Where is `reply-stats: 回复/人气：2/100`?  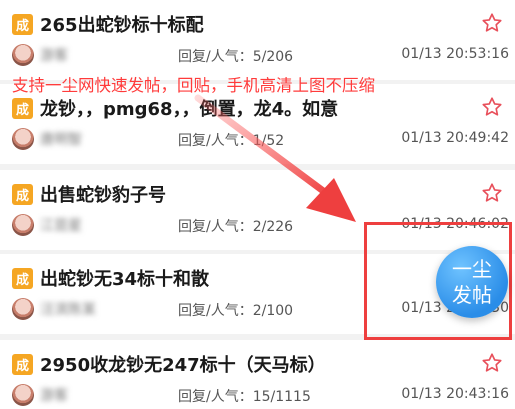 reply-stats: 回复/人气：2/100 is located at coordinates (236, 311).